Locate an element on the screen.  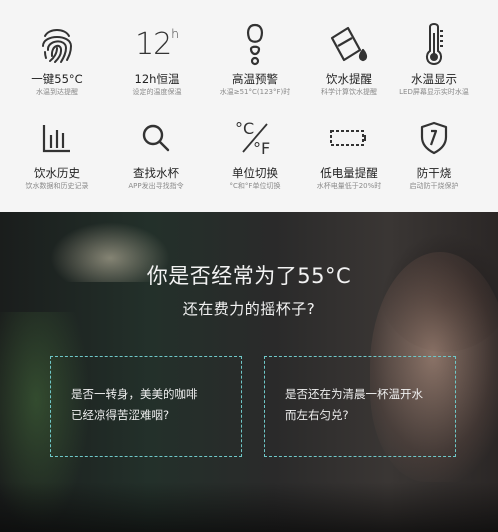
footprint-warning-icon is located at coordinates (255, 44).